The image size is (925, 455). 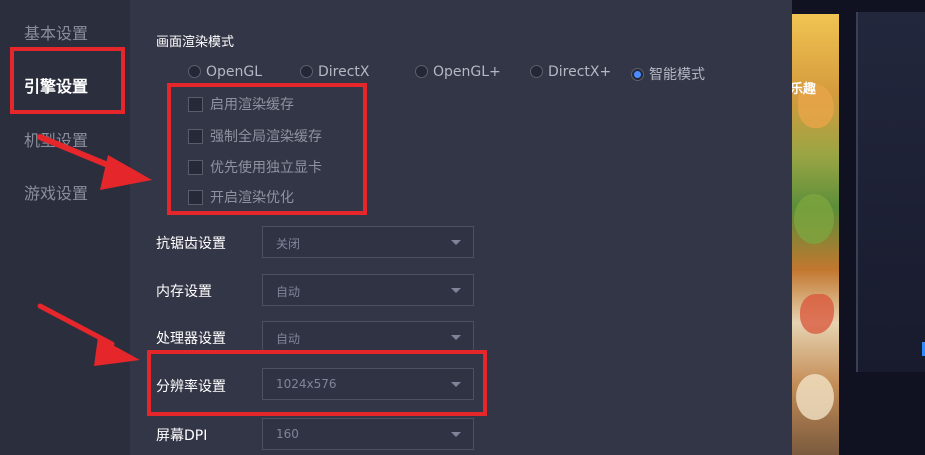 What do you see at coordinates (368, 242) in the screenshot?
I see `antialias-select: 关闭` at bounding box center [368, 242].